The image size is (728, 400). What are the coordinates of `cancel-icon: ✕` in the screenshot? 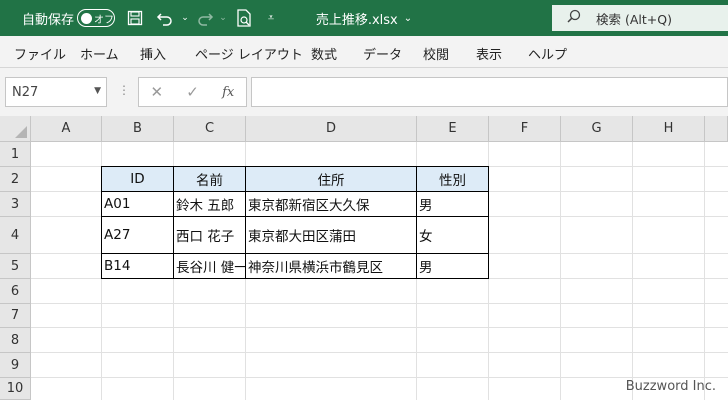 It's located at (157, 92).